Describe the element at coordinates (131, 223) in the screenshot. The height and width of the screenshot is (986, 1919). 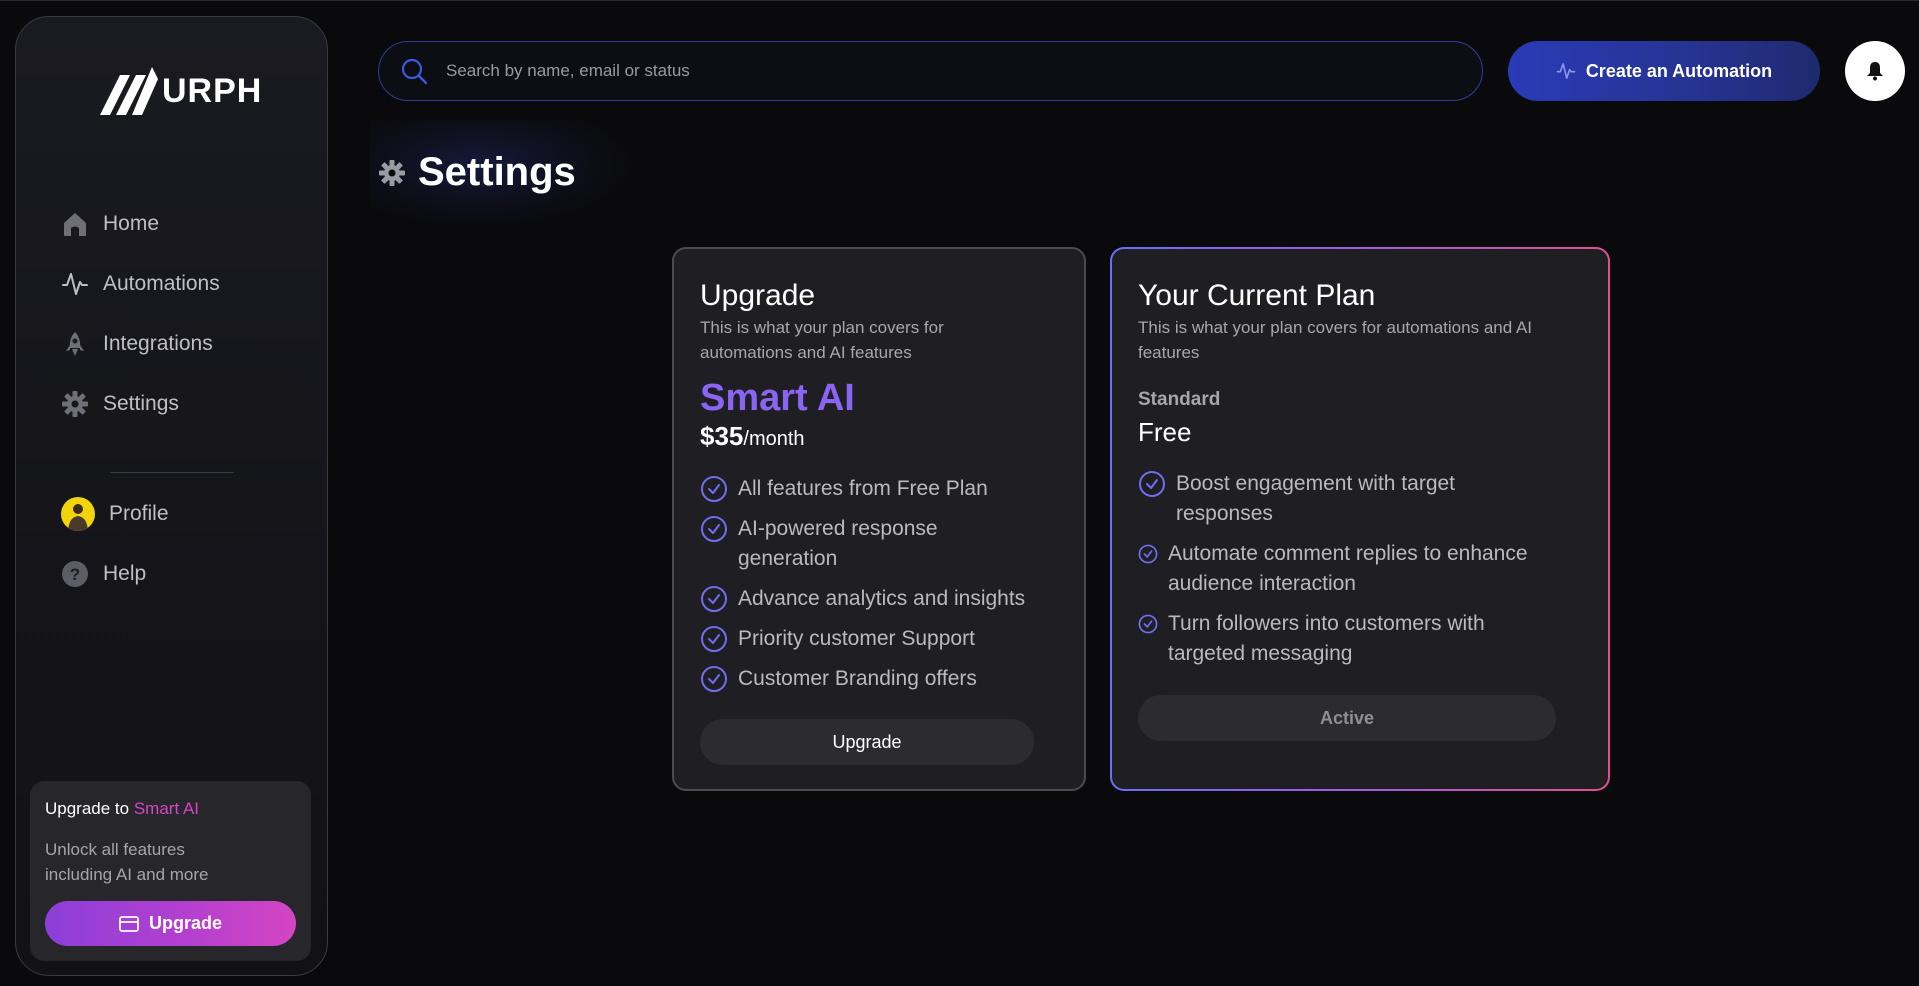
I see `sidebar-item-label: Home` at that location.